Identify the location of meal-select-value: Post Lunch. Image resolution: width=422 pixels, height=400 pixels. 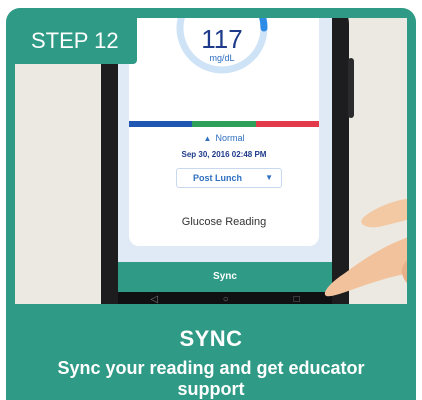
(217, 178).